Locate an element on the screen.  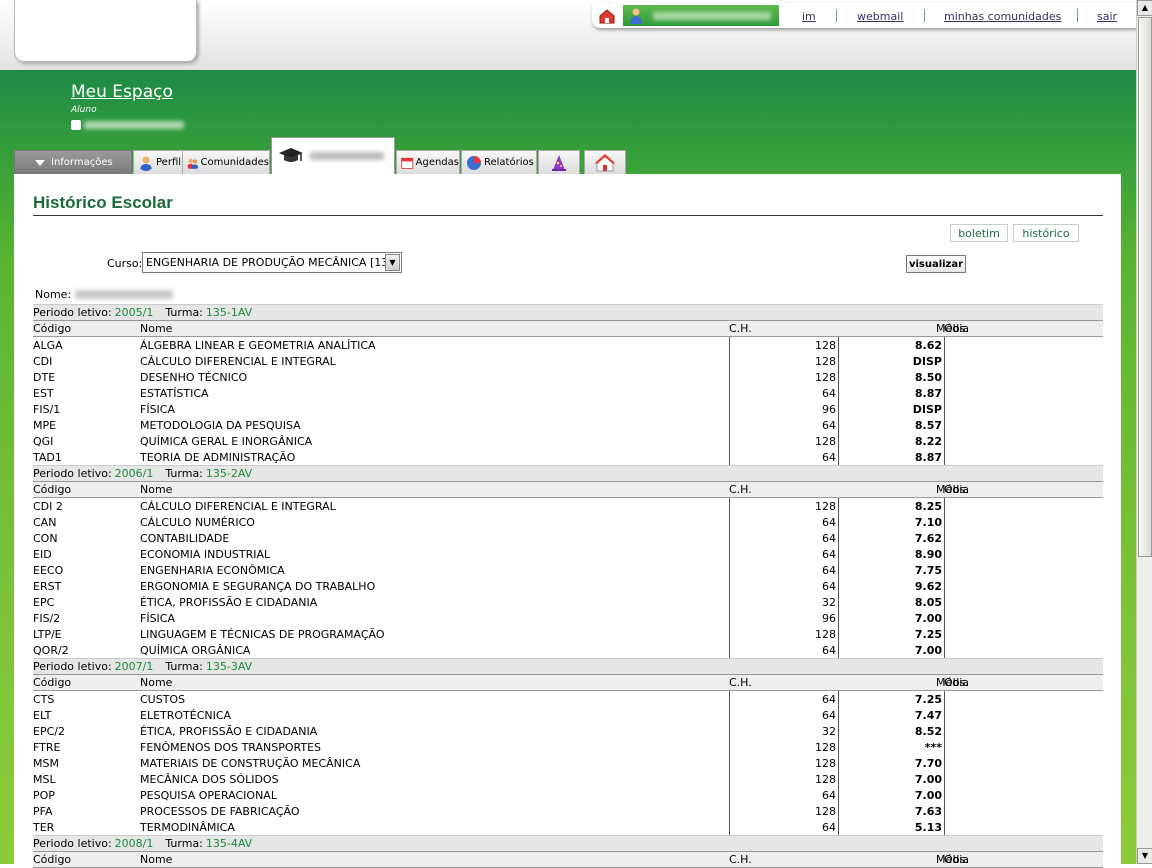
tab-agendas: Agendas is located at coordinates (428, 162).